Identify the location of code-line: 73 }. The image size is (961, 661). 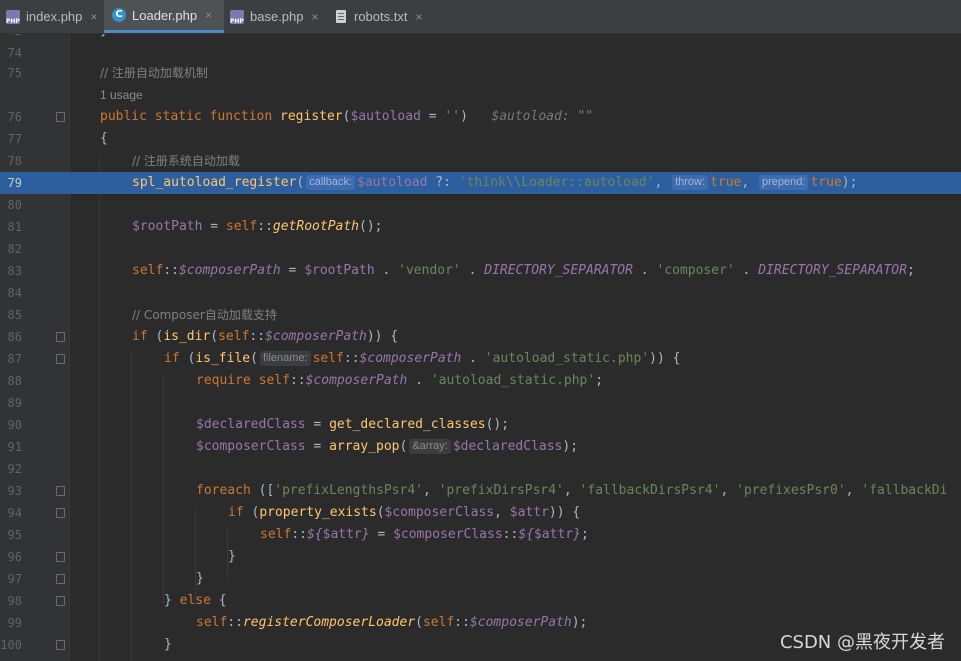
(480, 38).